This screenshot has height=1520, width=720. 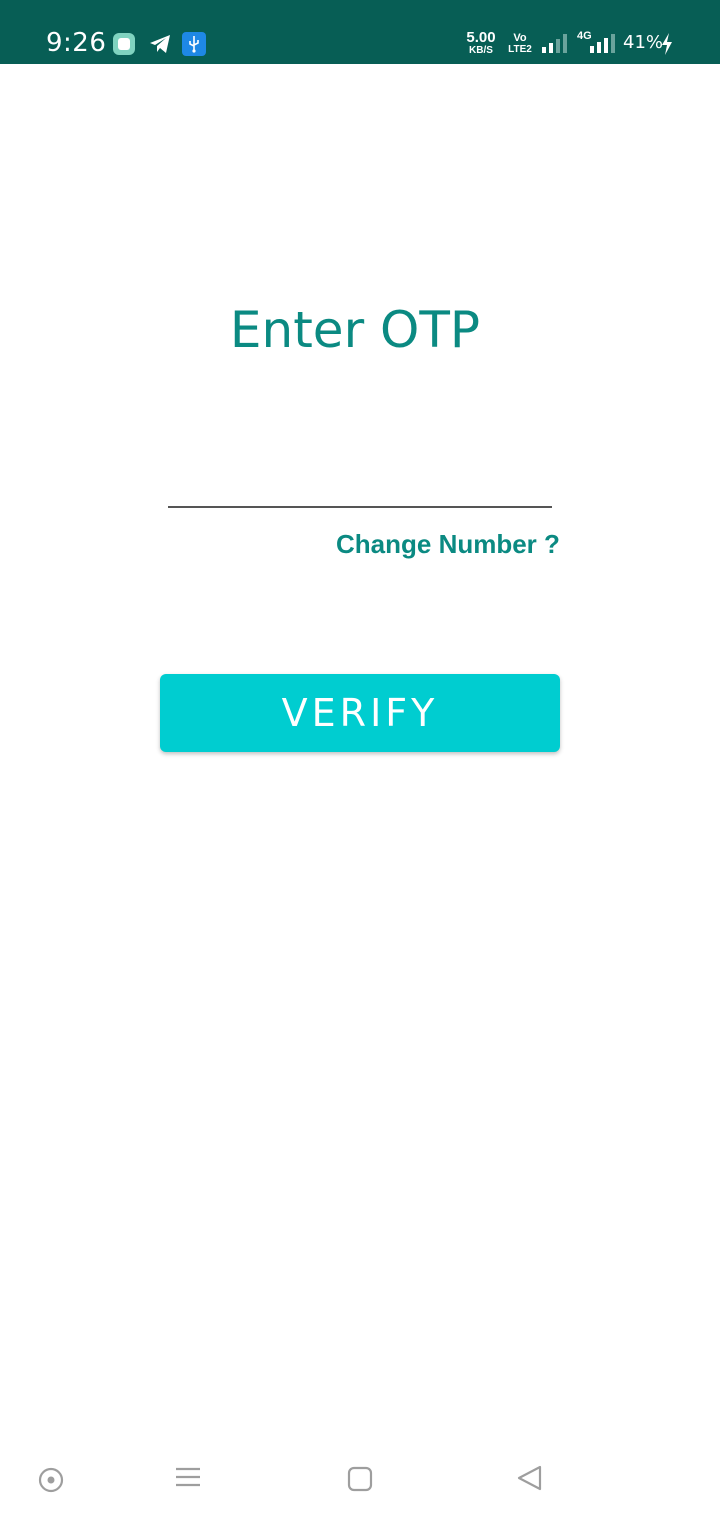 What do you see at coordinates (188, 1480) in the screenshot?
I see `menu-icon` at bounding box center [188, 1480].